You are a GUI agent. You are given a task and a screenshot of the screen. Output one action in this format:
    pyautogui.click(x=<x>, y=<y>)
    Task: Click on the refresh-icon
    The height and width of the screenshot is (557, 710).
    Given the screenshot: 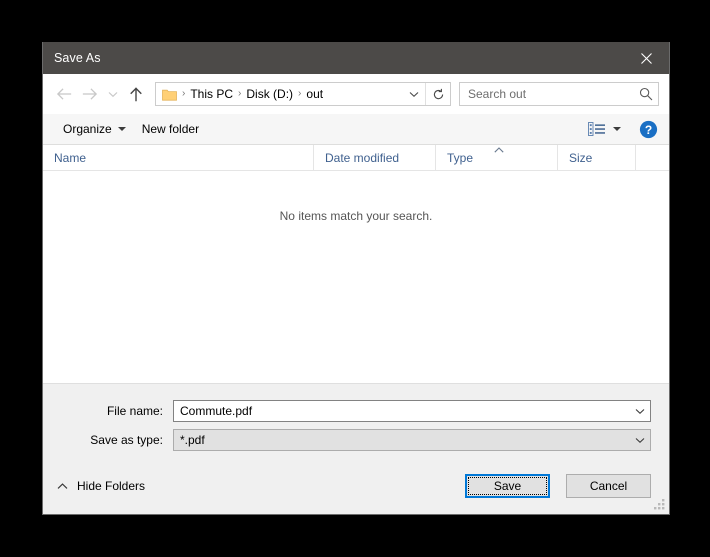 What is the action you would take?
    pyautogui.click(x=438, y=93)
    